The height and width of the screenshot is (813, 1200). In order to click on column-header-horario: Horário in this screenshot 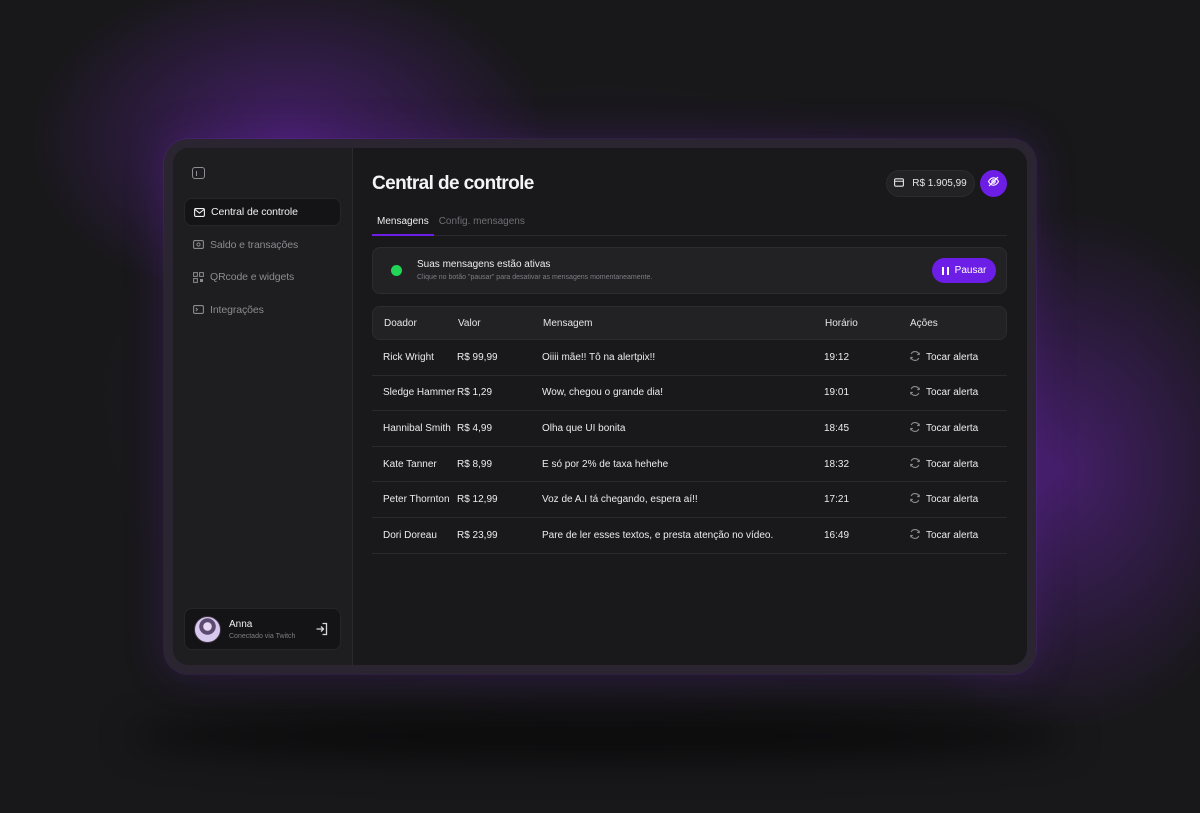, I will do `click(841, 323)`.